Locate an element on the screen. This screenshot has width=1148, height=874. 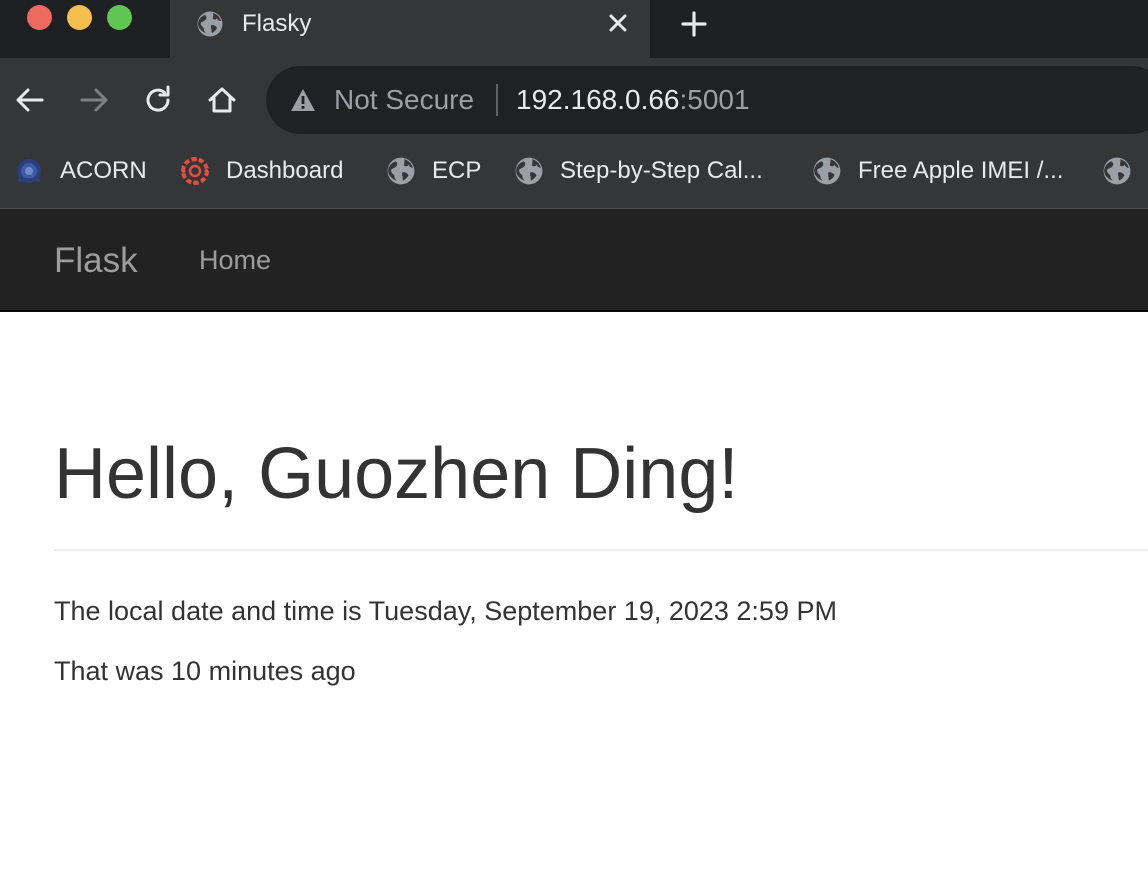
bookmark-label: ECP is located at coordinates (457, 170).